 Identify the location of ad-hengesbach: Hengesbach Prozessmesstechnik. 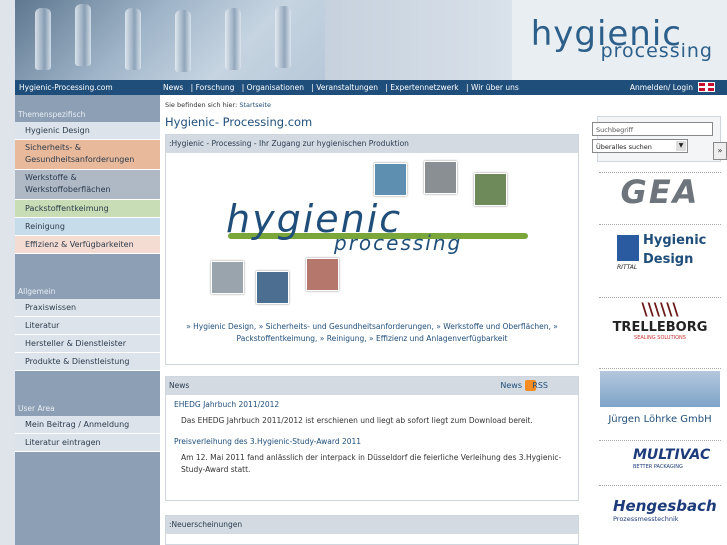
(660, 509).